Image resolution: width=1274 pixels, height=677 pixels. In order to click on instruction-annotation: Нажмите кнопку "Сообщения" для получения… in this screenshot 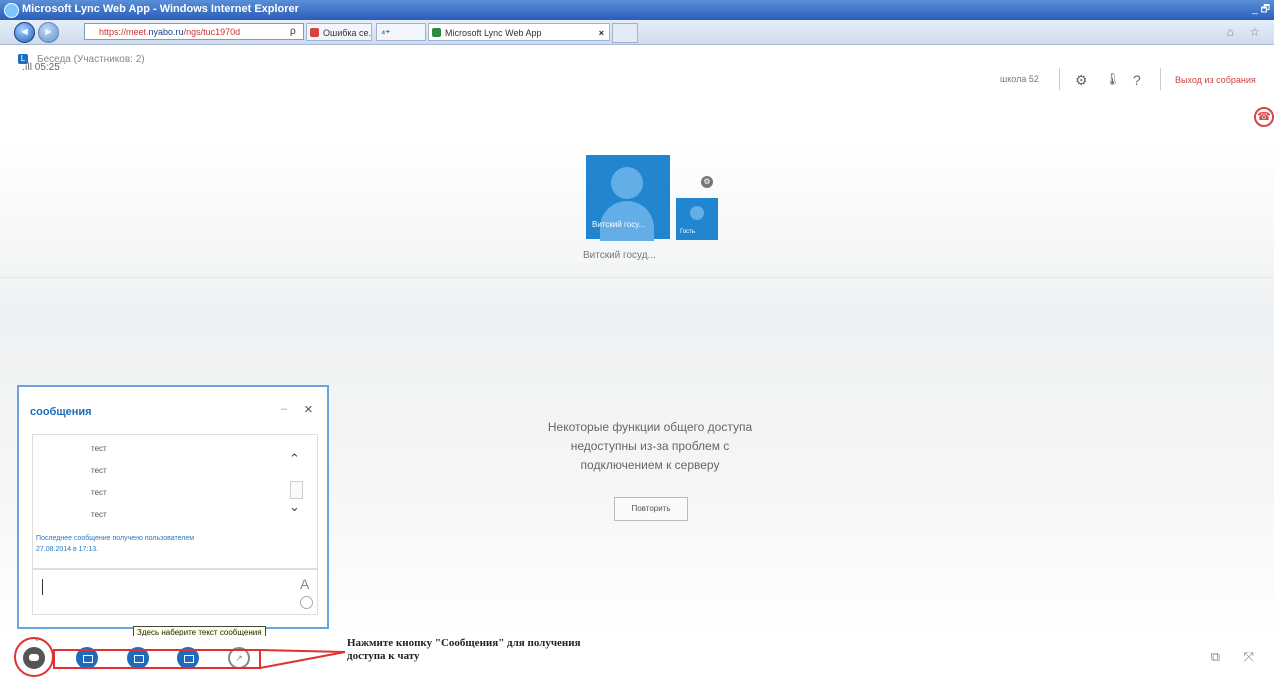, I will do `click(507, 650)`.